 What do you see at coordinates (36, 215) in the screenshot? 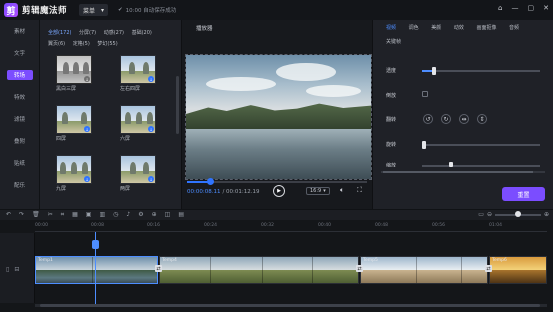
I see `delete-icon: 🗑︎` at bounding box center [36, 215].